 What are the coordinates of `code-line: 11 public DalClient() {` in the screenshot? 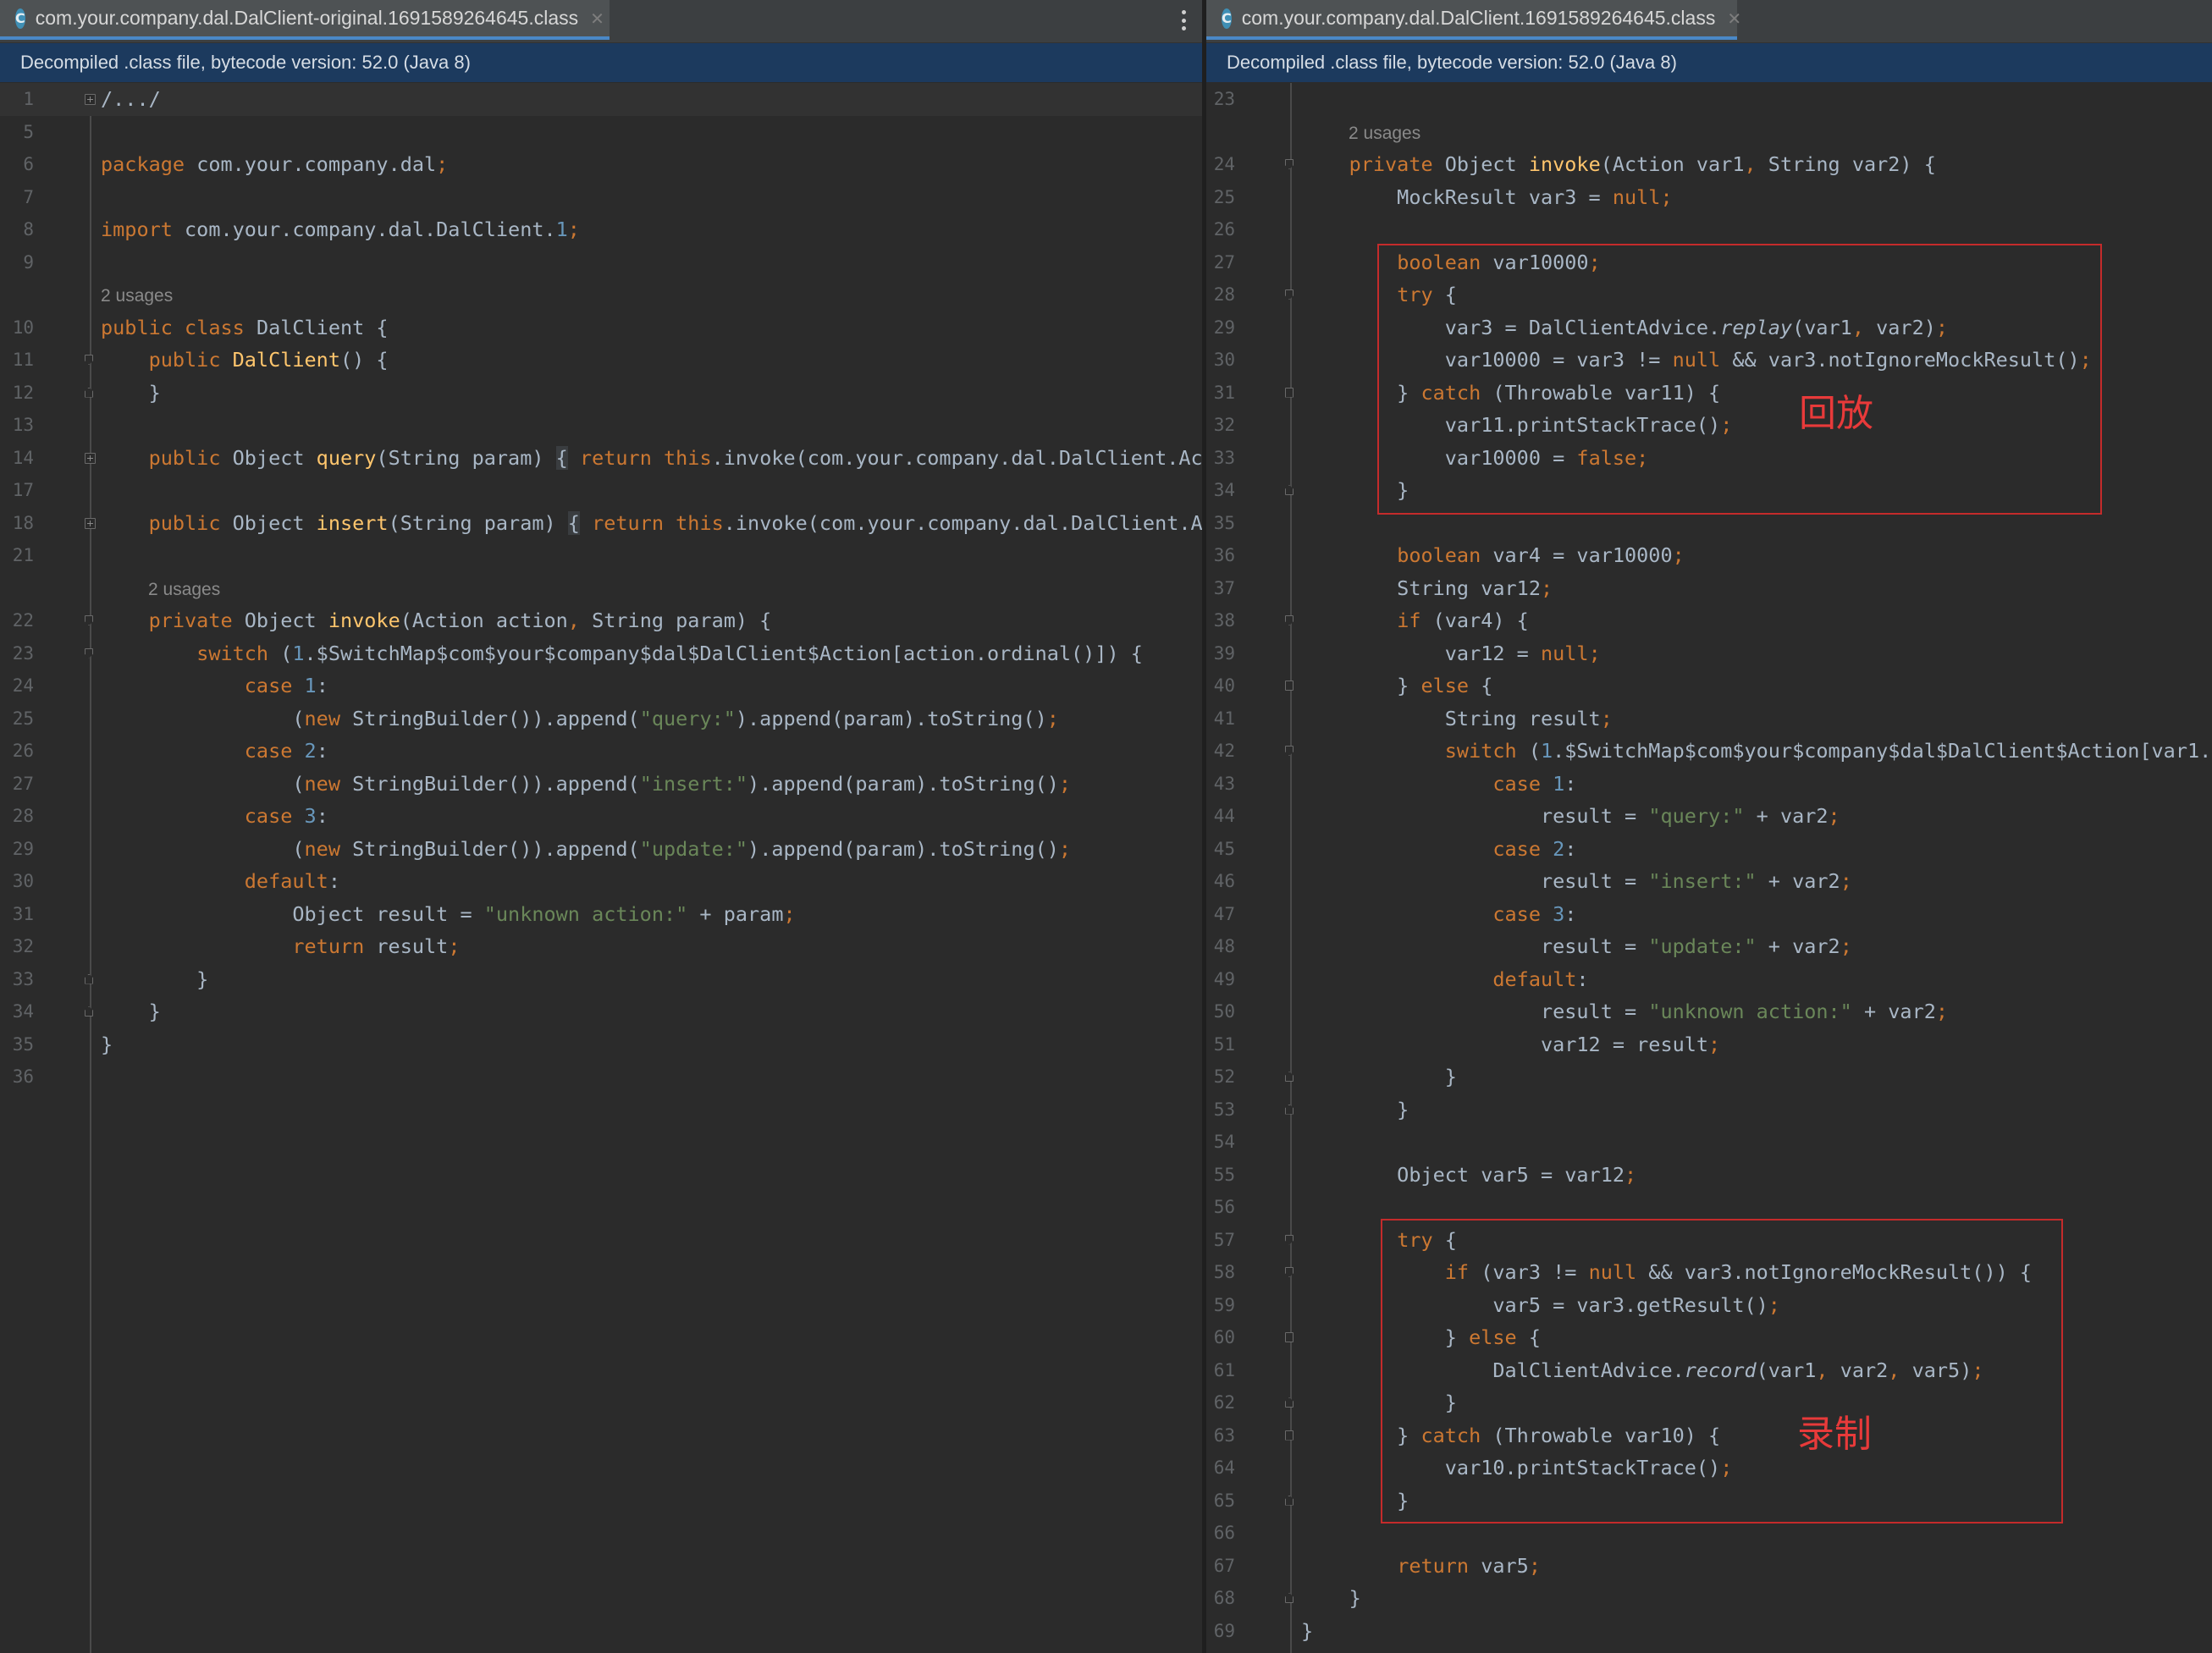 It's located at (601, 360).